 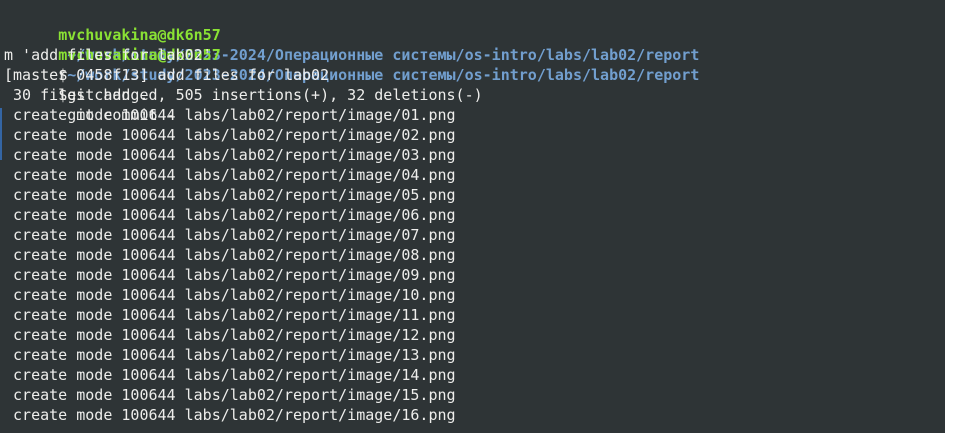 I want to click on scrollbar-thumb, so click(x=957, y=216).